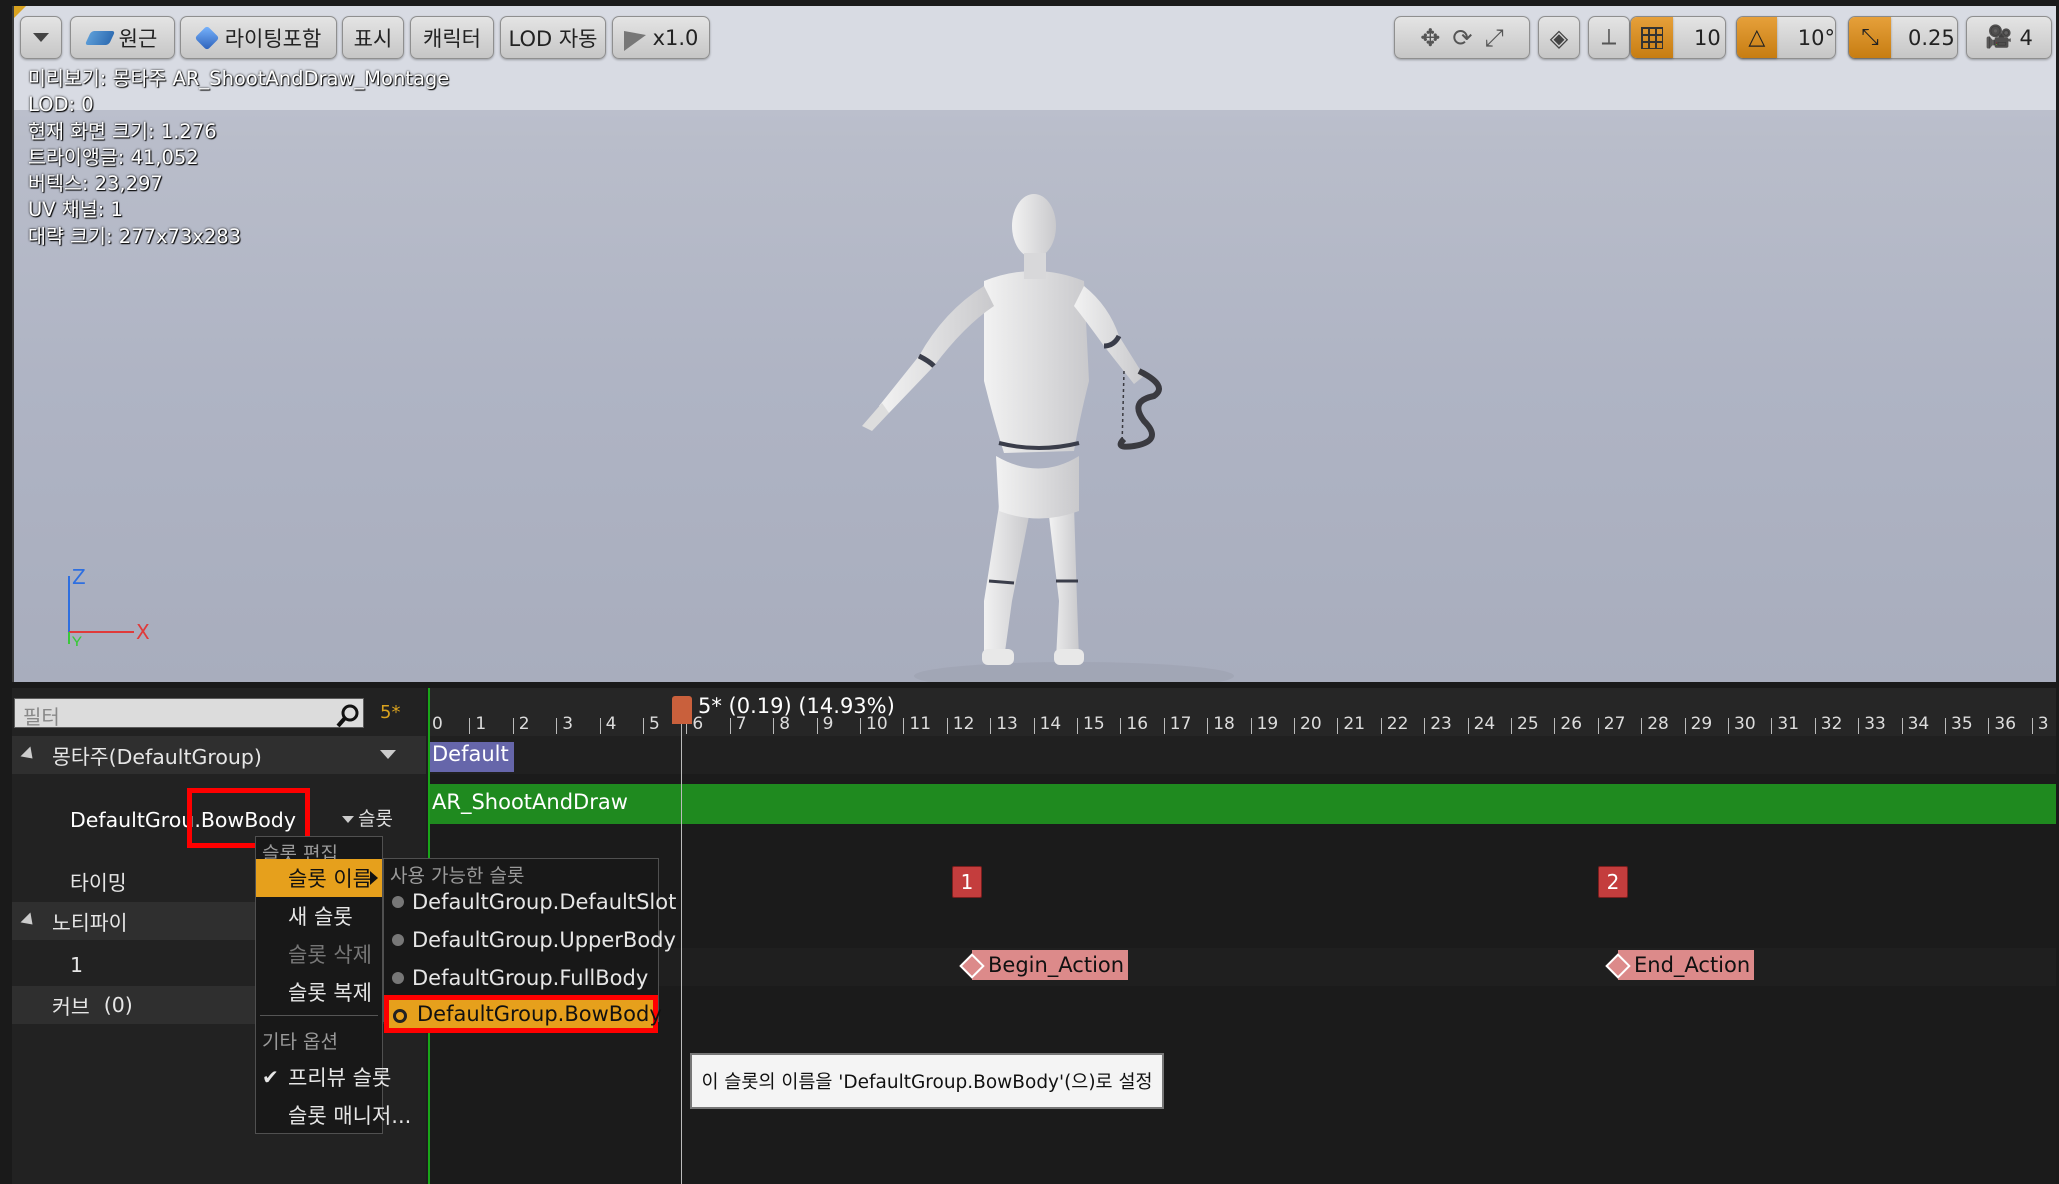 Image resolution: width=2059 pixels, height=1184 pixels. Describe the element at coordinates (1528, 724) in the screenshot. I see `ruler-tick-label: 25` at that location.